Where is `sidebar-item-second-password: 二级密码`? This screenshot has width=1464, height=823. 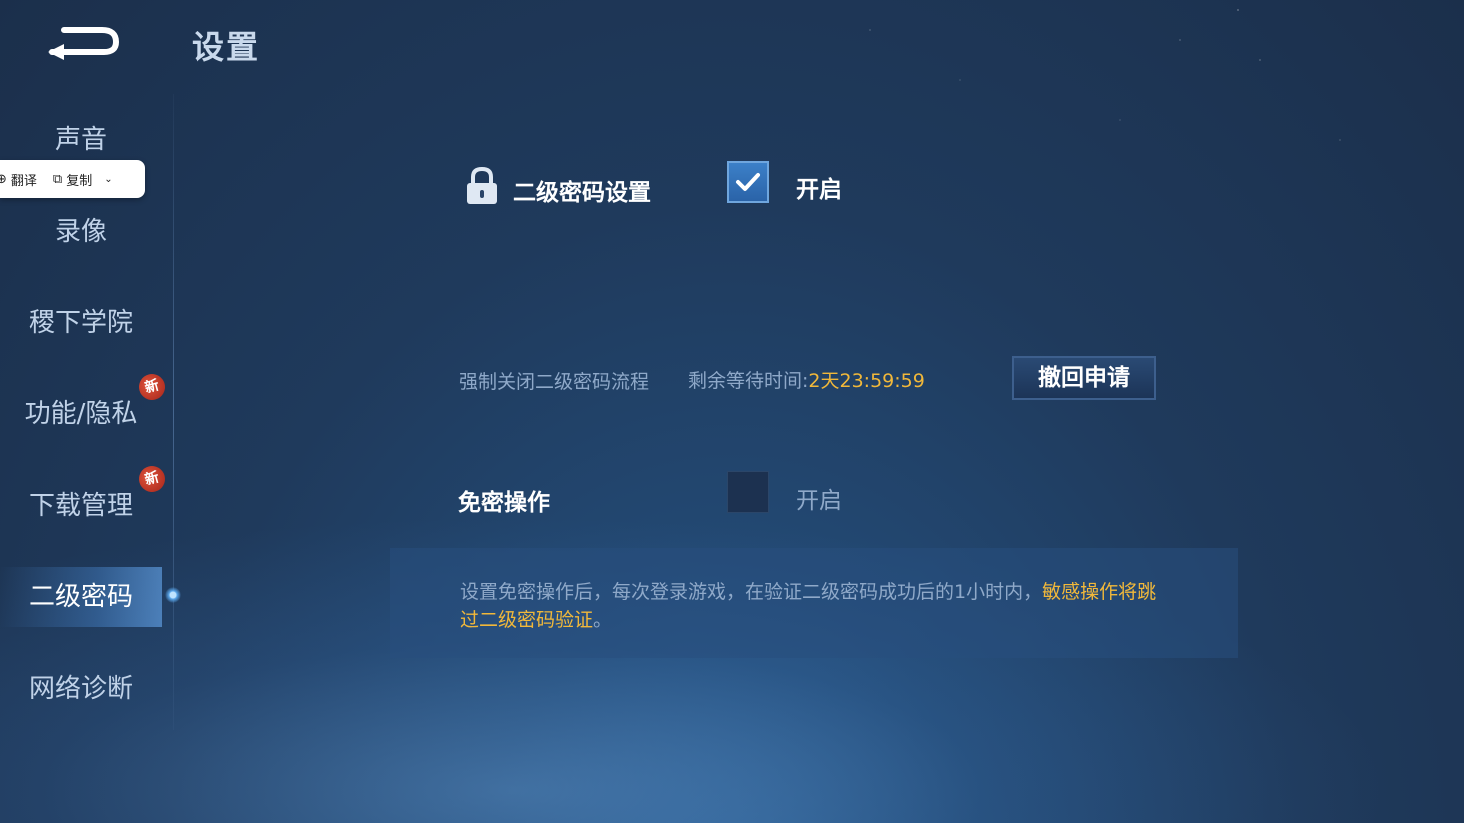 sidebar-item-second-password: 二级密码 is located at coordinates (81, 597).